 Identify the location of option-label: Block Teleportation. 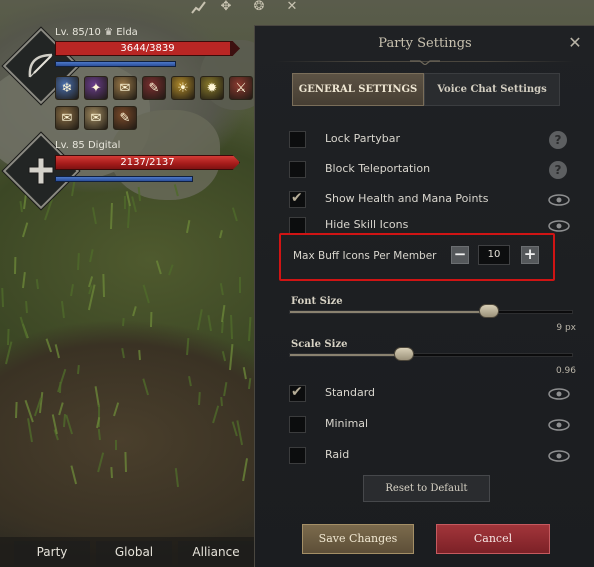
(378, 168).